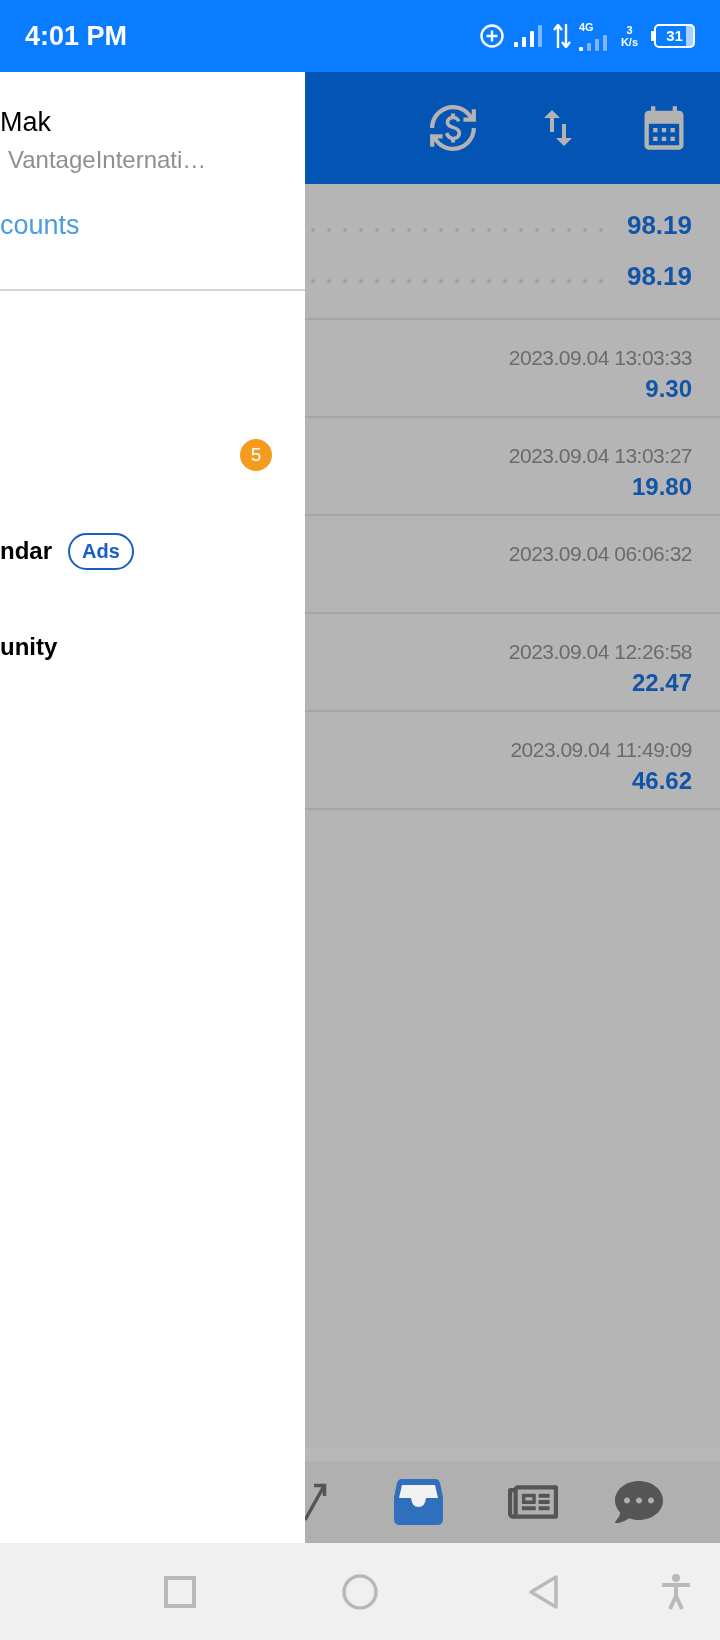 This screenshot has height=1640, width=720. Describe the element at coordinates (25, 122) in the screenshot. I see `account-name: Mak` at that location.